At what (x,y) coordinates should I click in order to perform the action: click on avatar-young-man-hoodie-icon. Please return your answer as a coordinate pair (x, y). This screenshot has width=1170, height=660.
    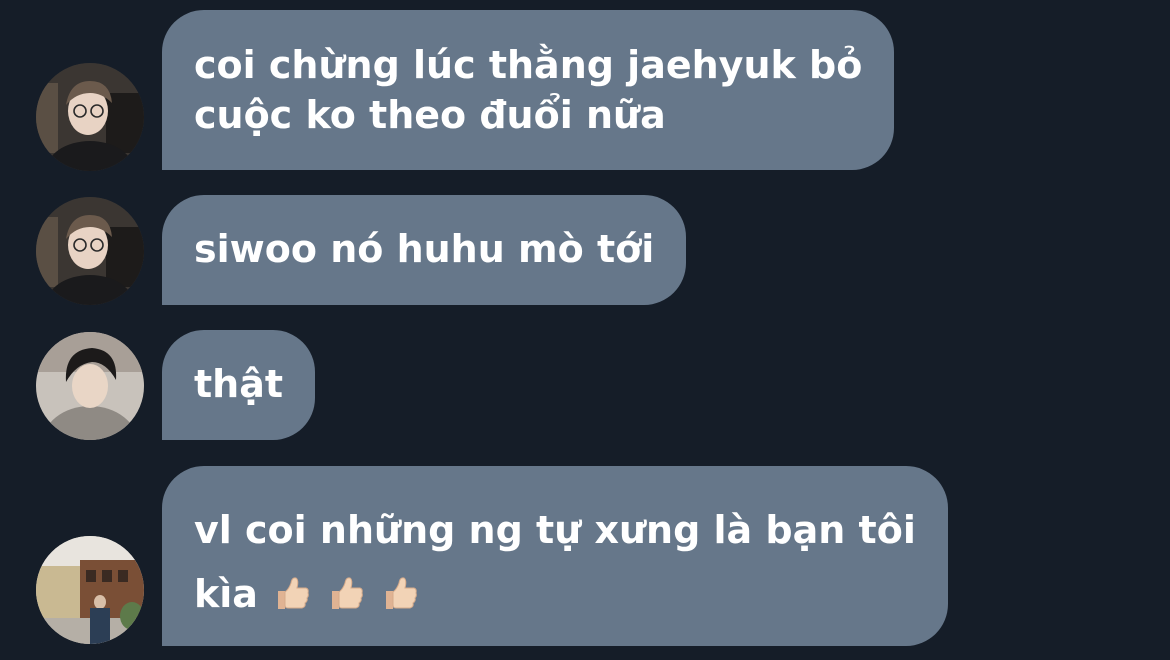
    Looking at the image, I should click on (90, 386).